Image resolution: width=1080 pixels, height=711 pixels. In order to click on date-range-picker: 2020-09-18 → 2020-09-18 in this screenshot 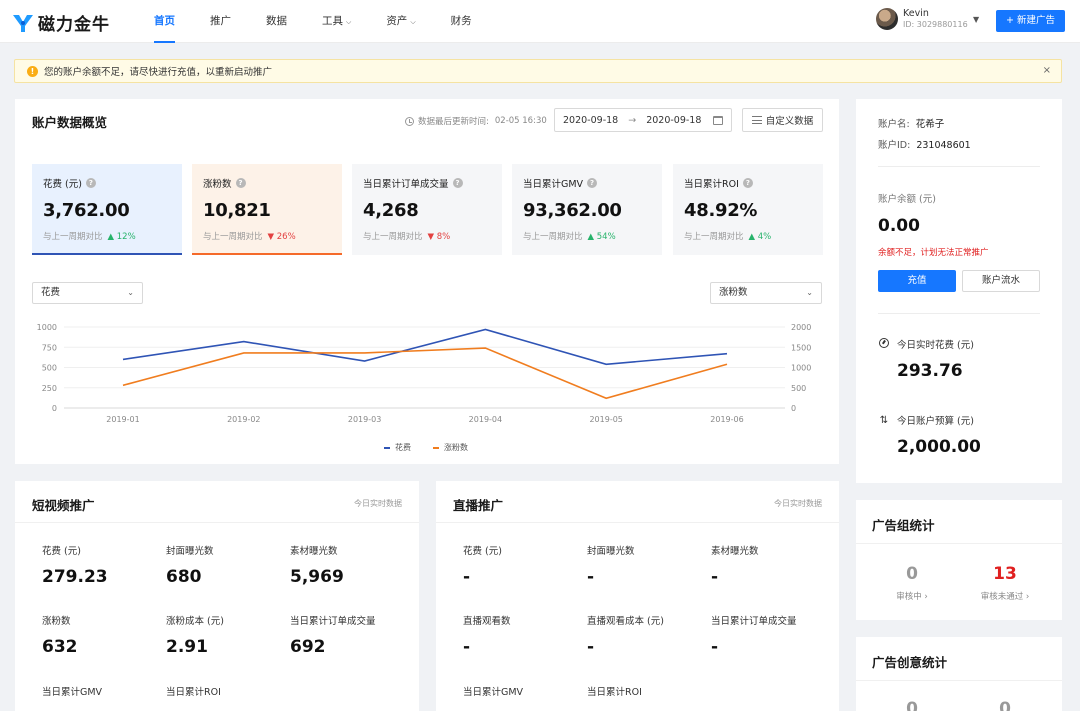, I will do `click(643, 120)`.